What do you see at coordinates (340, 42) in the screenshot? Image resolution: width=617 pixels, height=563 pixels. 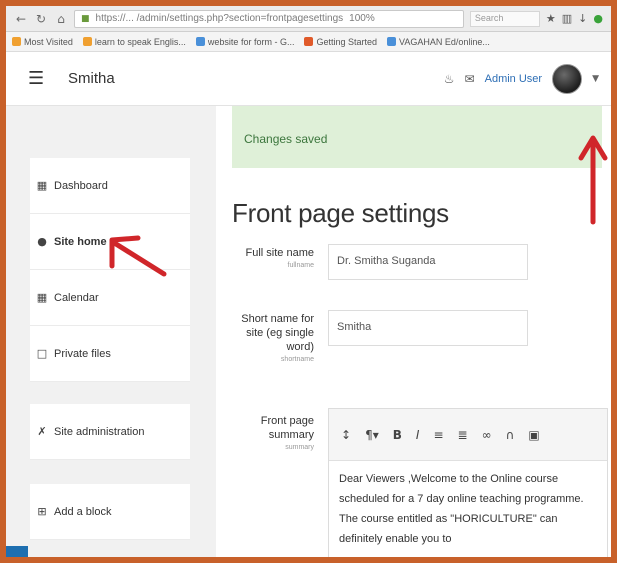 I see `bookmark-item: Getting Started` at bounding box center [340, 42].